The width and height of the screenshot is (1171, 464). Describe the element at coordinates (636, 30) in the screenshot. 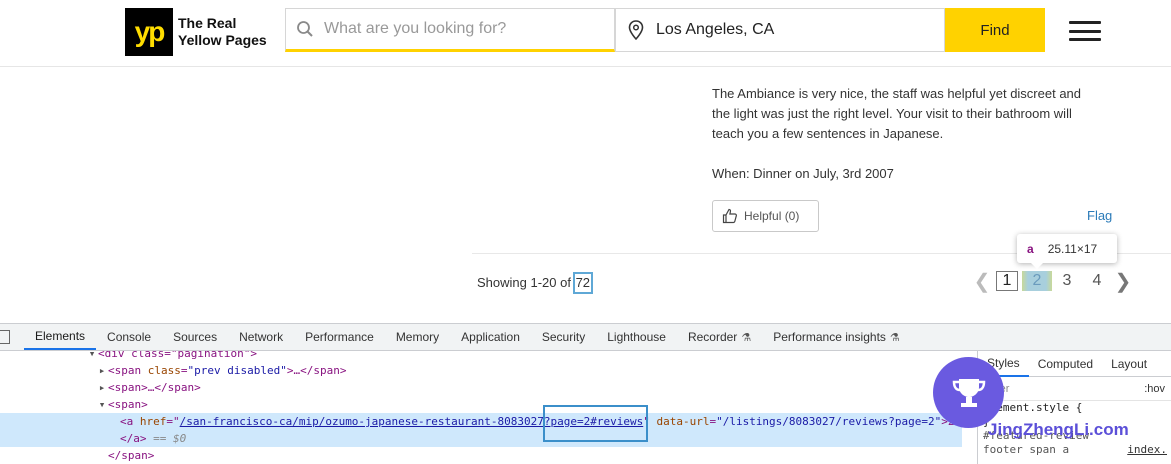

I see `map-pin-icon` at that location.